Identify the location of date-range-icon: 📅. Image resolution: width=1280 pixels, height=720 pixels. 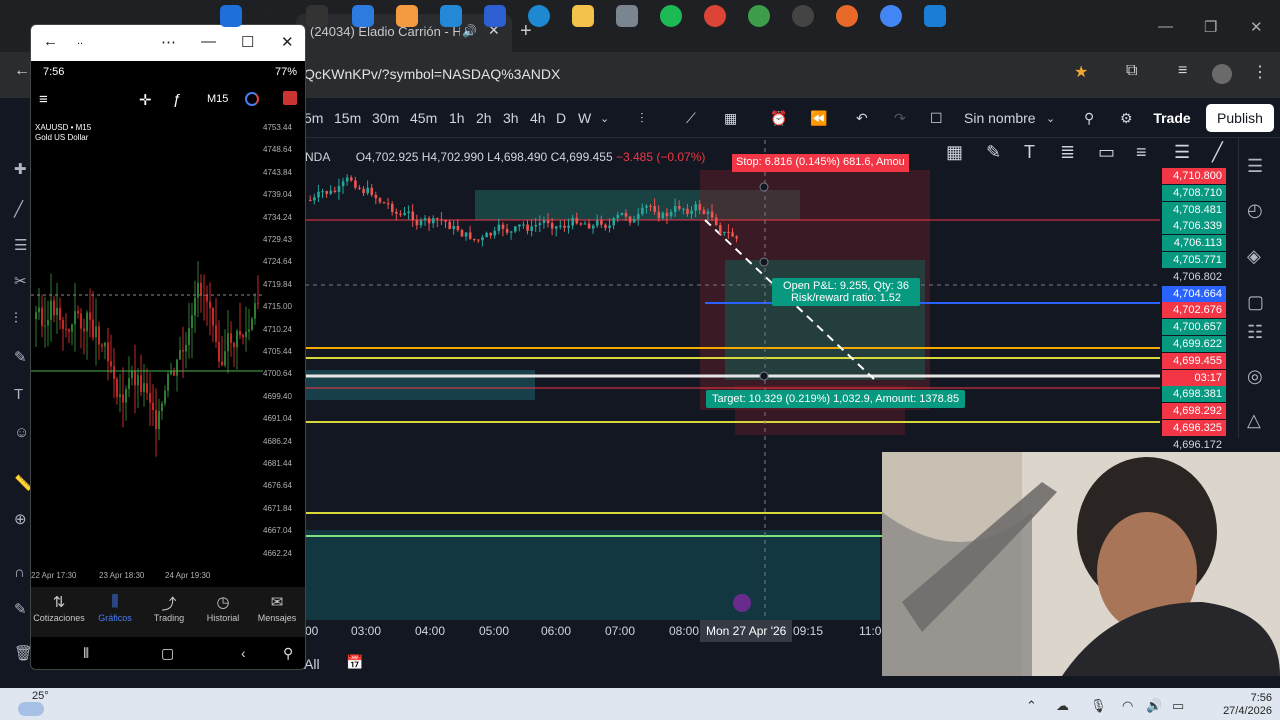
(354, 662).